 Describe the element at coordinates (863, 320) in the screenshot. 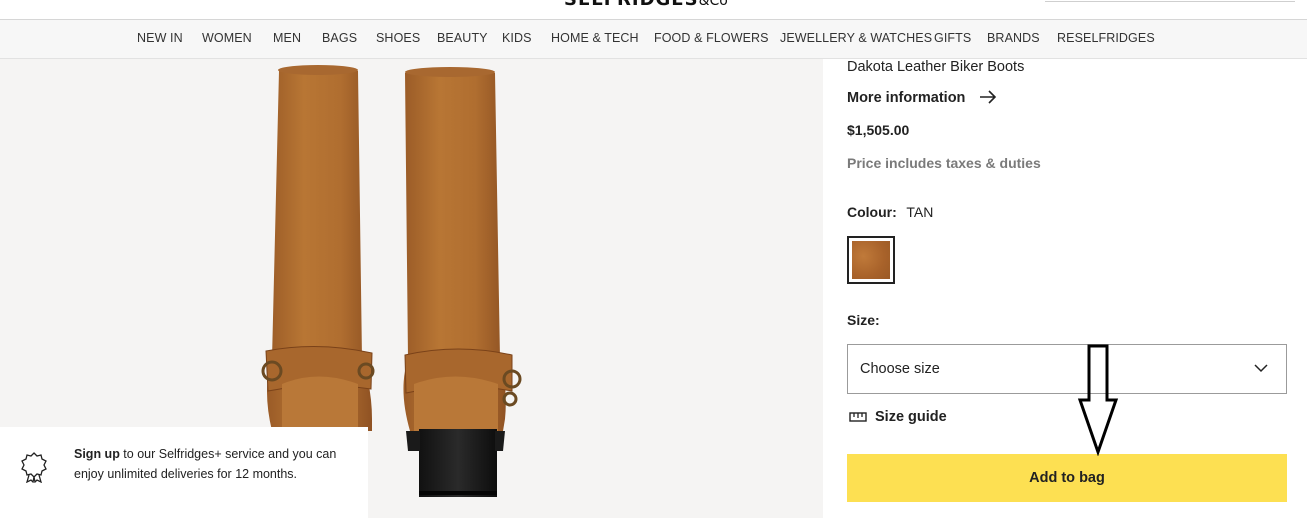

I see `size-label: Size:` at that location.